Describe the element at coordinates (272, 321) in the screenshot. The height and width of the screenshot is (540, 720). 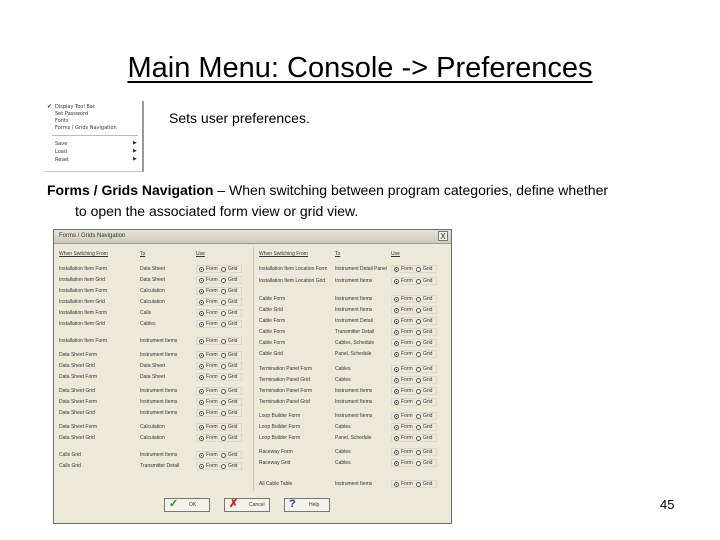
I see `right-row-from-label: Cable Form` at that location.